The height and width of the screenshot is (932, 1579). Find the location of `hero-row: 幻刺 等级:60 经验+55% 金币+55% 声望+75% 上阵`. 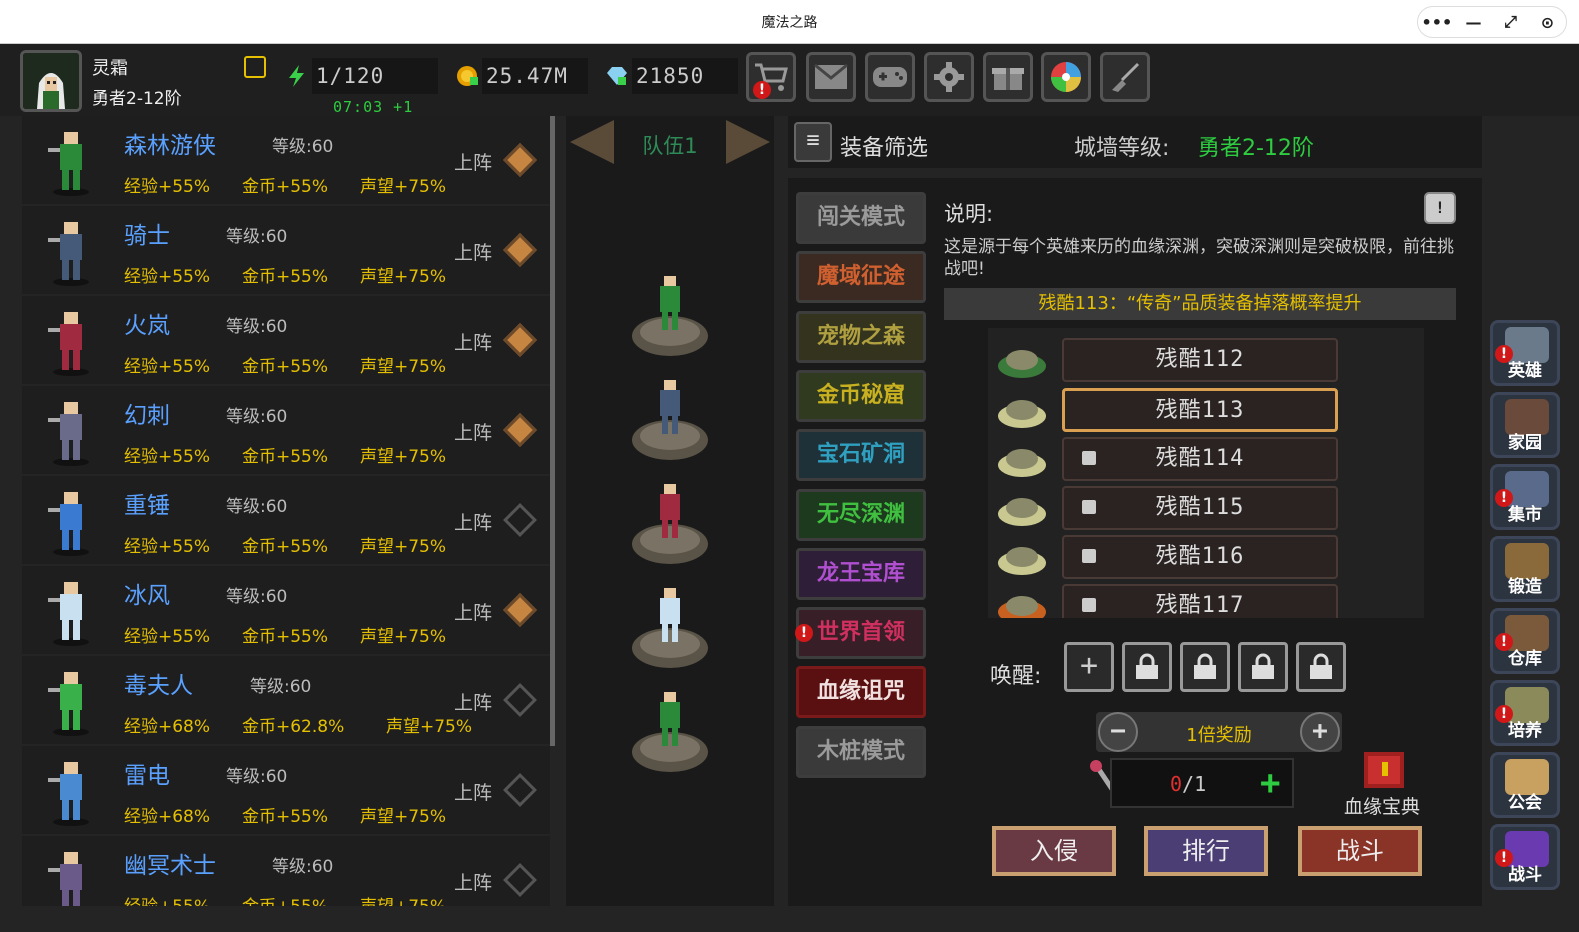

hero-row: 幻刺 等级:60 经验+55% 金币+55% 声望+75% 上阵 is located at coordinates (286, 430).